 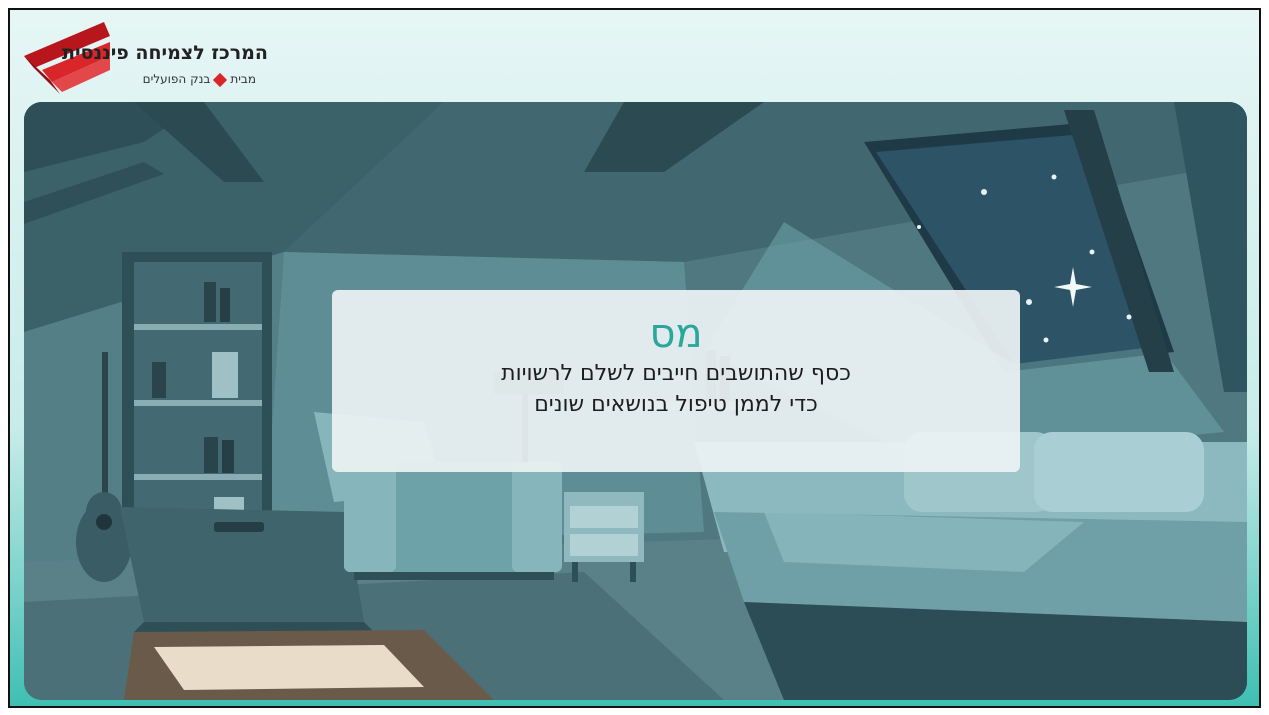 I want to click on logo: המרכז לצמיחה פיננסית מבית בנק הפועלים, so click(x=150, y=58).